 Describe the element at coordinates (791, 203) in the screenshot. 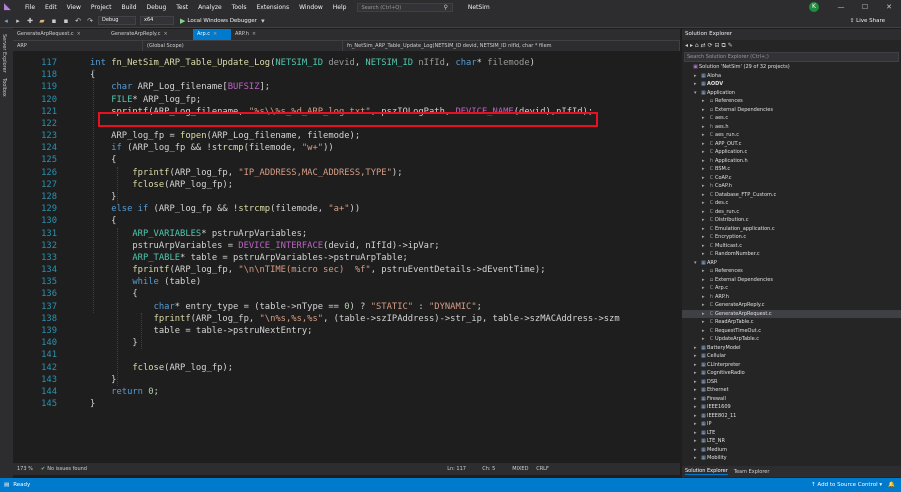

I see `tree-item: ▸ Cdes.c` at that location.